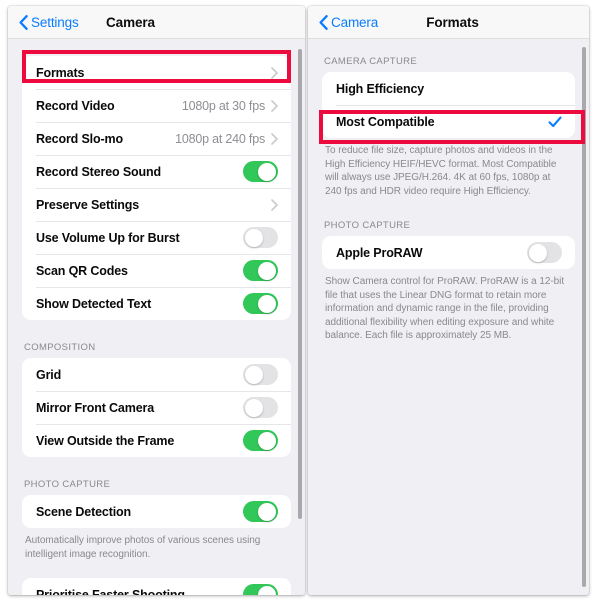 The height and width of the screenshot is (600, 600). Describe the element at coordinates (110, 591) in the screenshot. I see `row-label: Prioritise Faster Shooting` at that location.